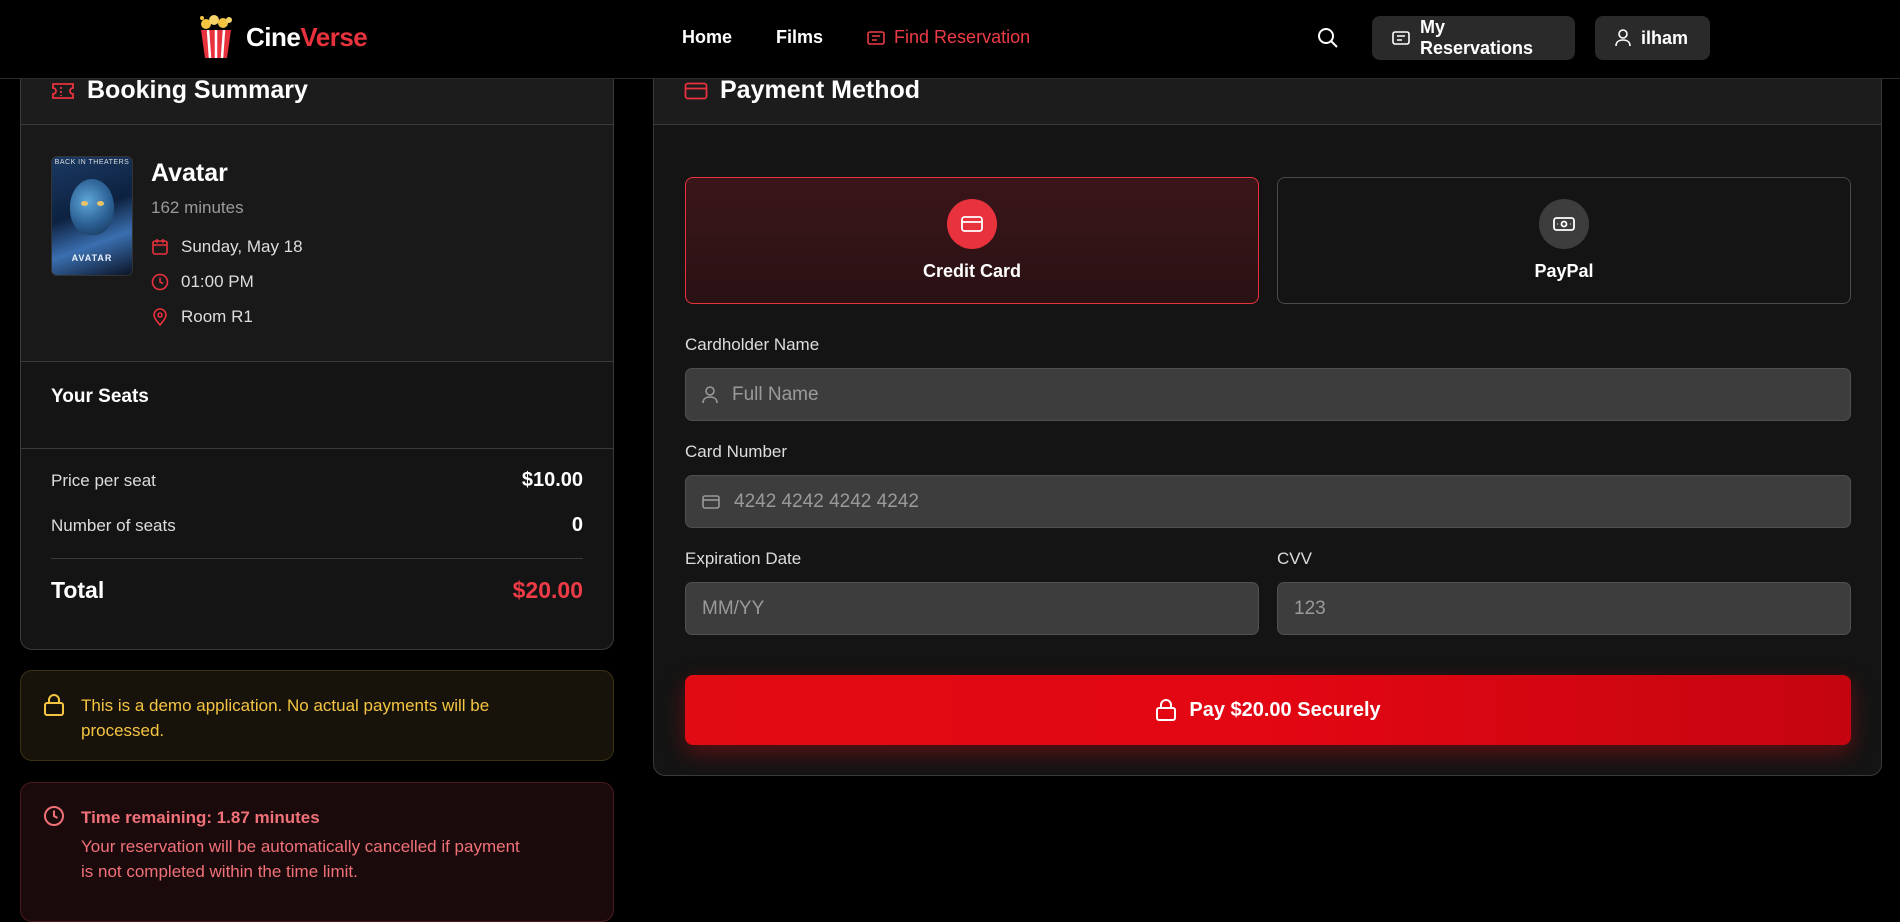  Describe the element at coordinates (197, 207) in the screenshot. I see `movie-duration: 162 minutes` at that location.